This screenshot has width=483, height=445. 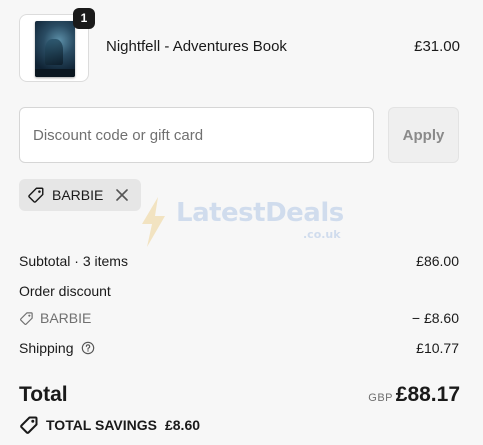 I want to click on total-savings: TOTAL SAVINGS £8.60, so click(x=109, y=425).